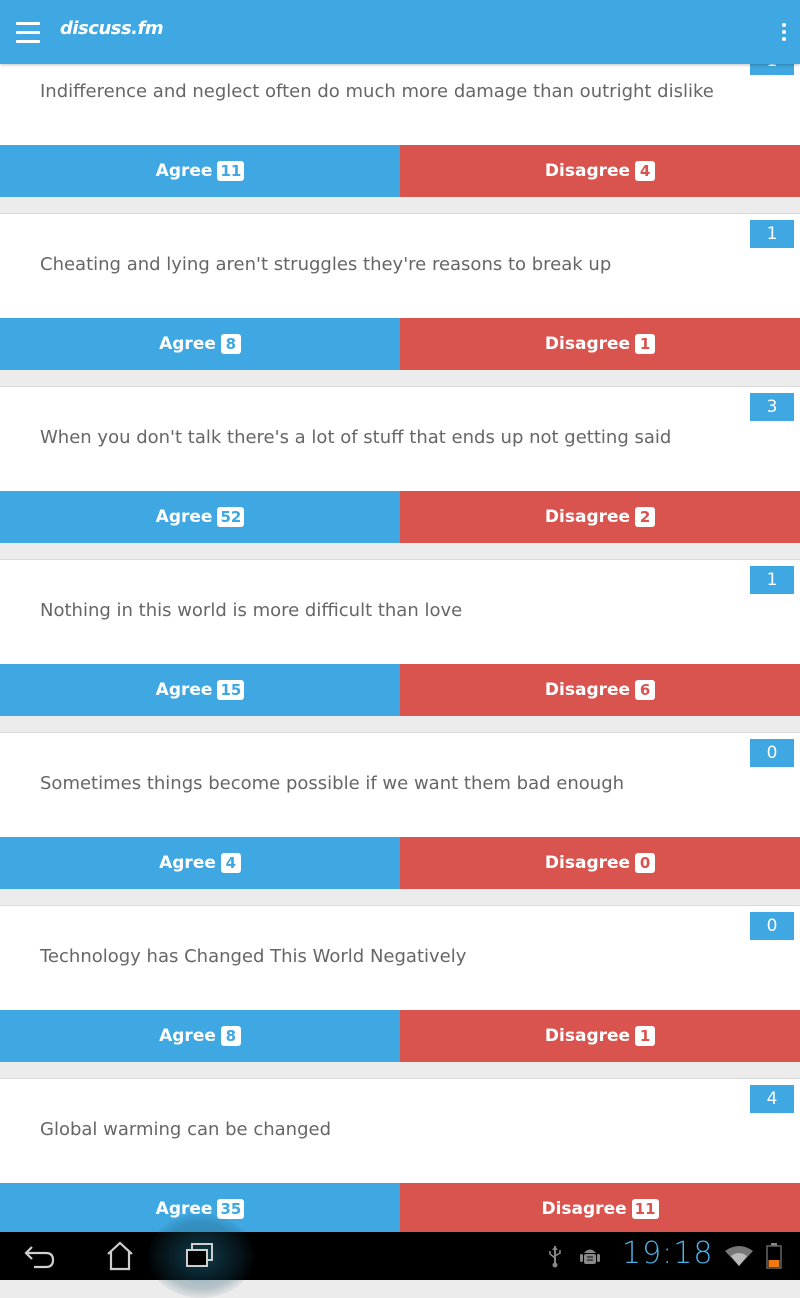  I want to click on disagree-button: Disagree 4, so click(600, 171).